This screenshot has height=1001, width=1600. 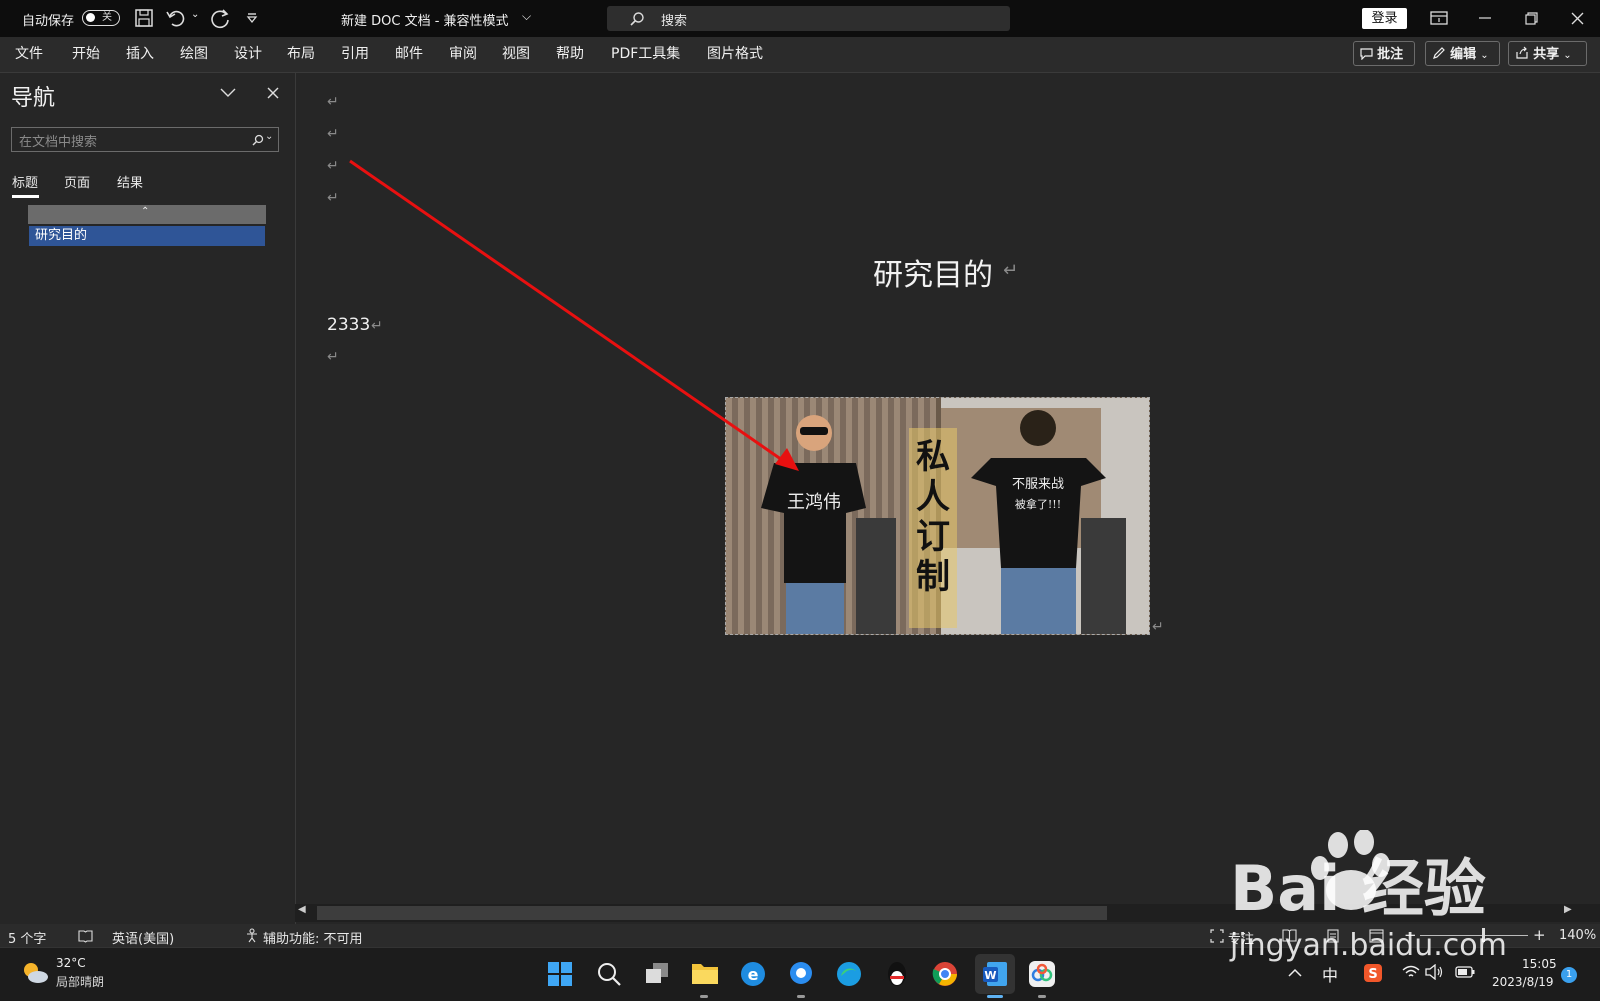 What do you see at coordinates (1376, 936) in the screenshot?
I see `web-layout-icon` at bounding box center [1376, 936].